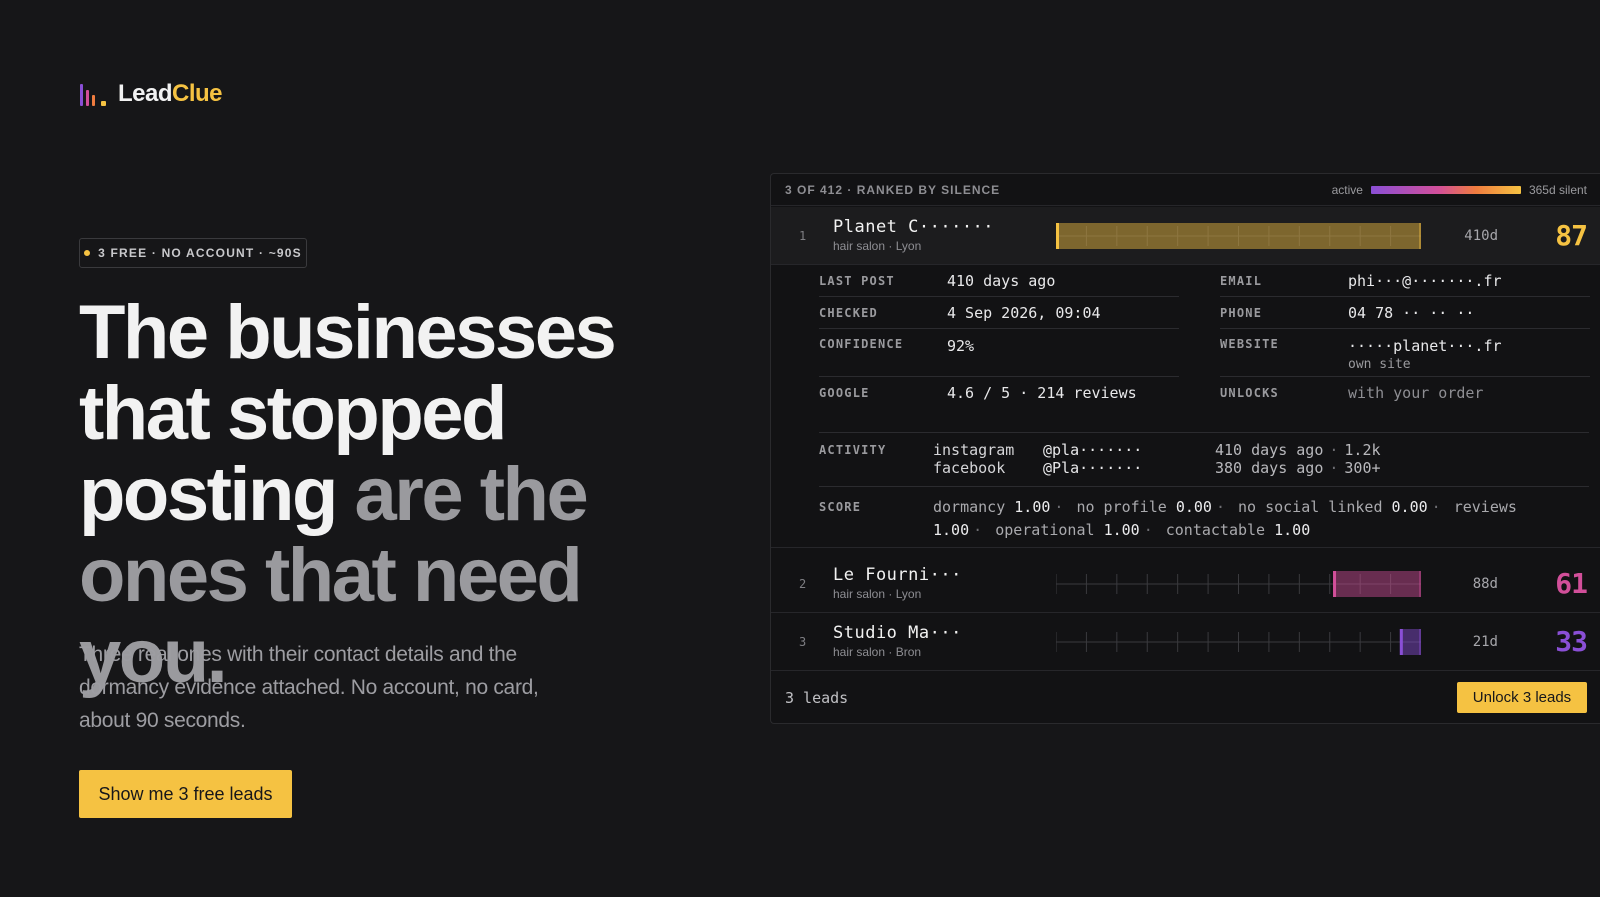 This screenshot has width=1600, height=897. What do you see at coordinates (914, 227) in the screenshot?
I see `lead-name: Planet C·······` at bounding box center [914, 227].